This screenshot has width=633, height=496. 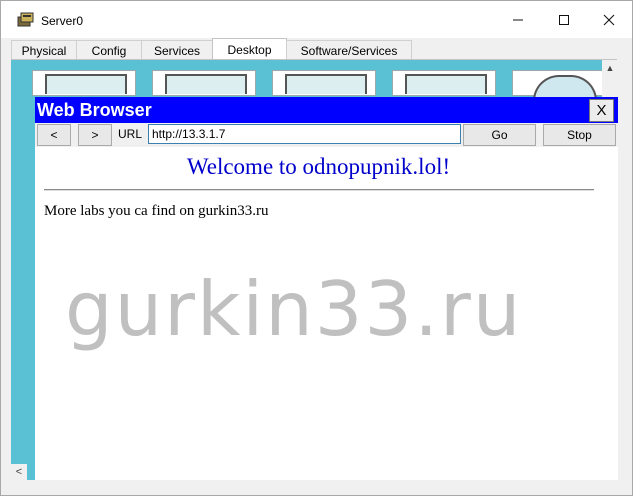 I want to click on watermark-text: gurkin33.ru, so click(x=294, y=309).